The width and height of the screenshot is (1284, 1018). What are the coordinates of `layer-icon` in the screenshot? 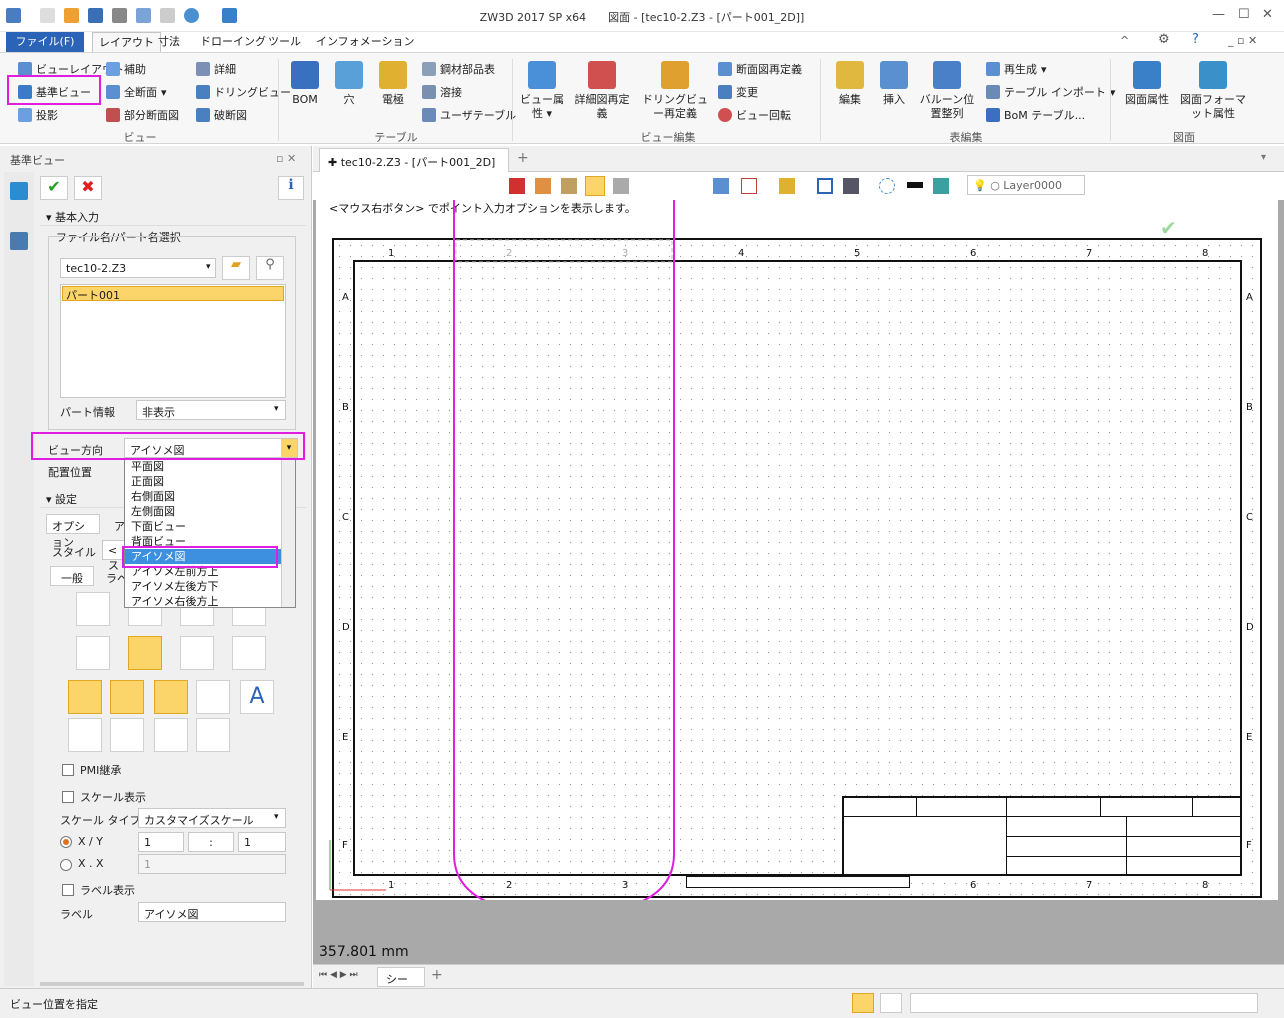 It's located at (941, 186).